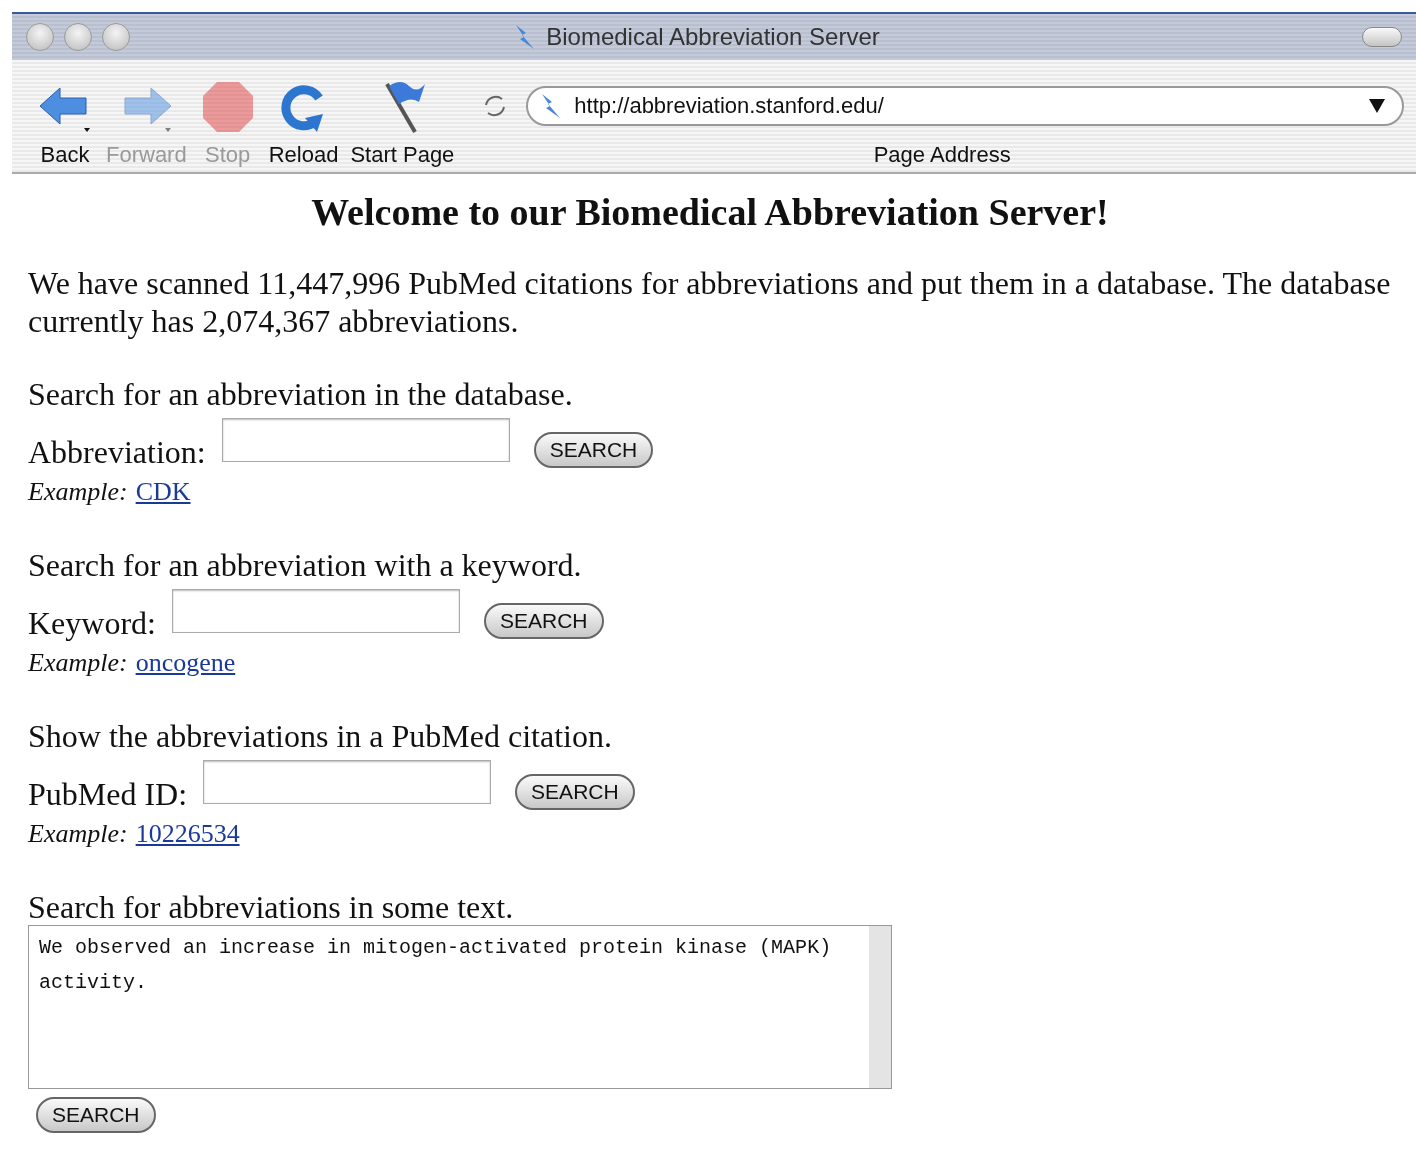  Describe the element at coordinates (1377, 106) in the screenshot. I see `dropdown-icon` at that location.